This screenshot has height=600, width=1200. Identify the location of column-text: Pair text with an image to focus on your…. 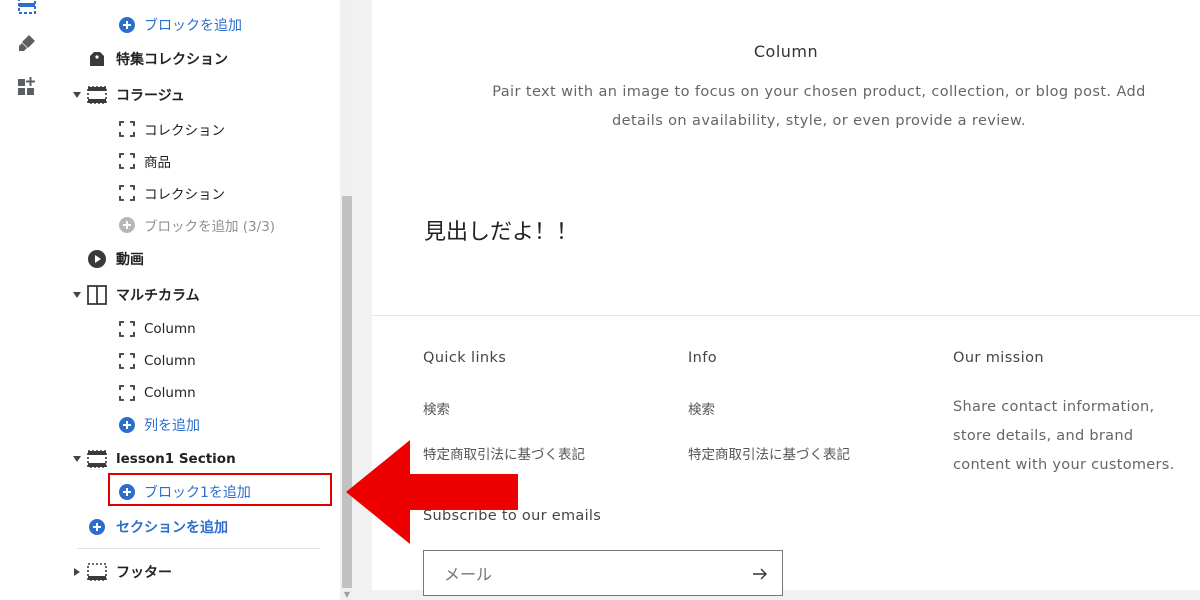
(819, 106).